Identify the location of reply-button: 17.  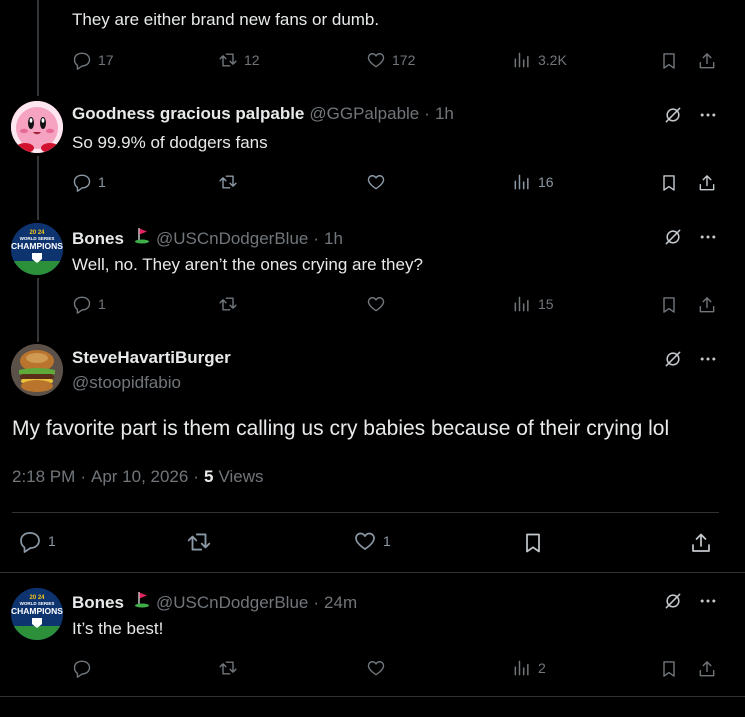
(93, 60).